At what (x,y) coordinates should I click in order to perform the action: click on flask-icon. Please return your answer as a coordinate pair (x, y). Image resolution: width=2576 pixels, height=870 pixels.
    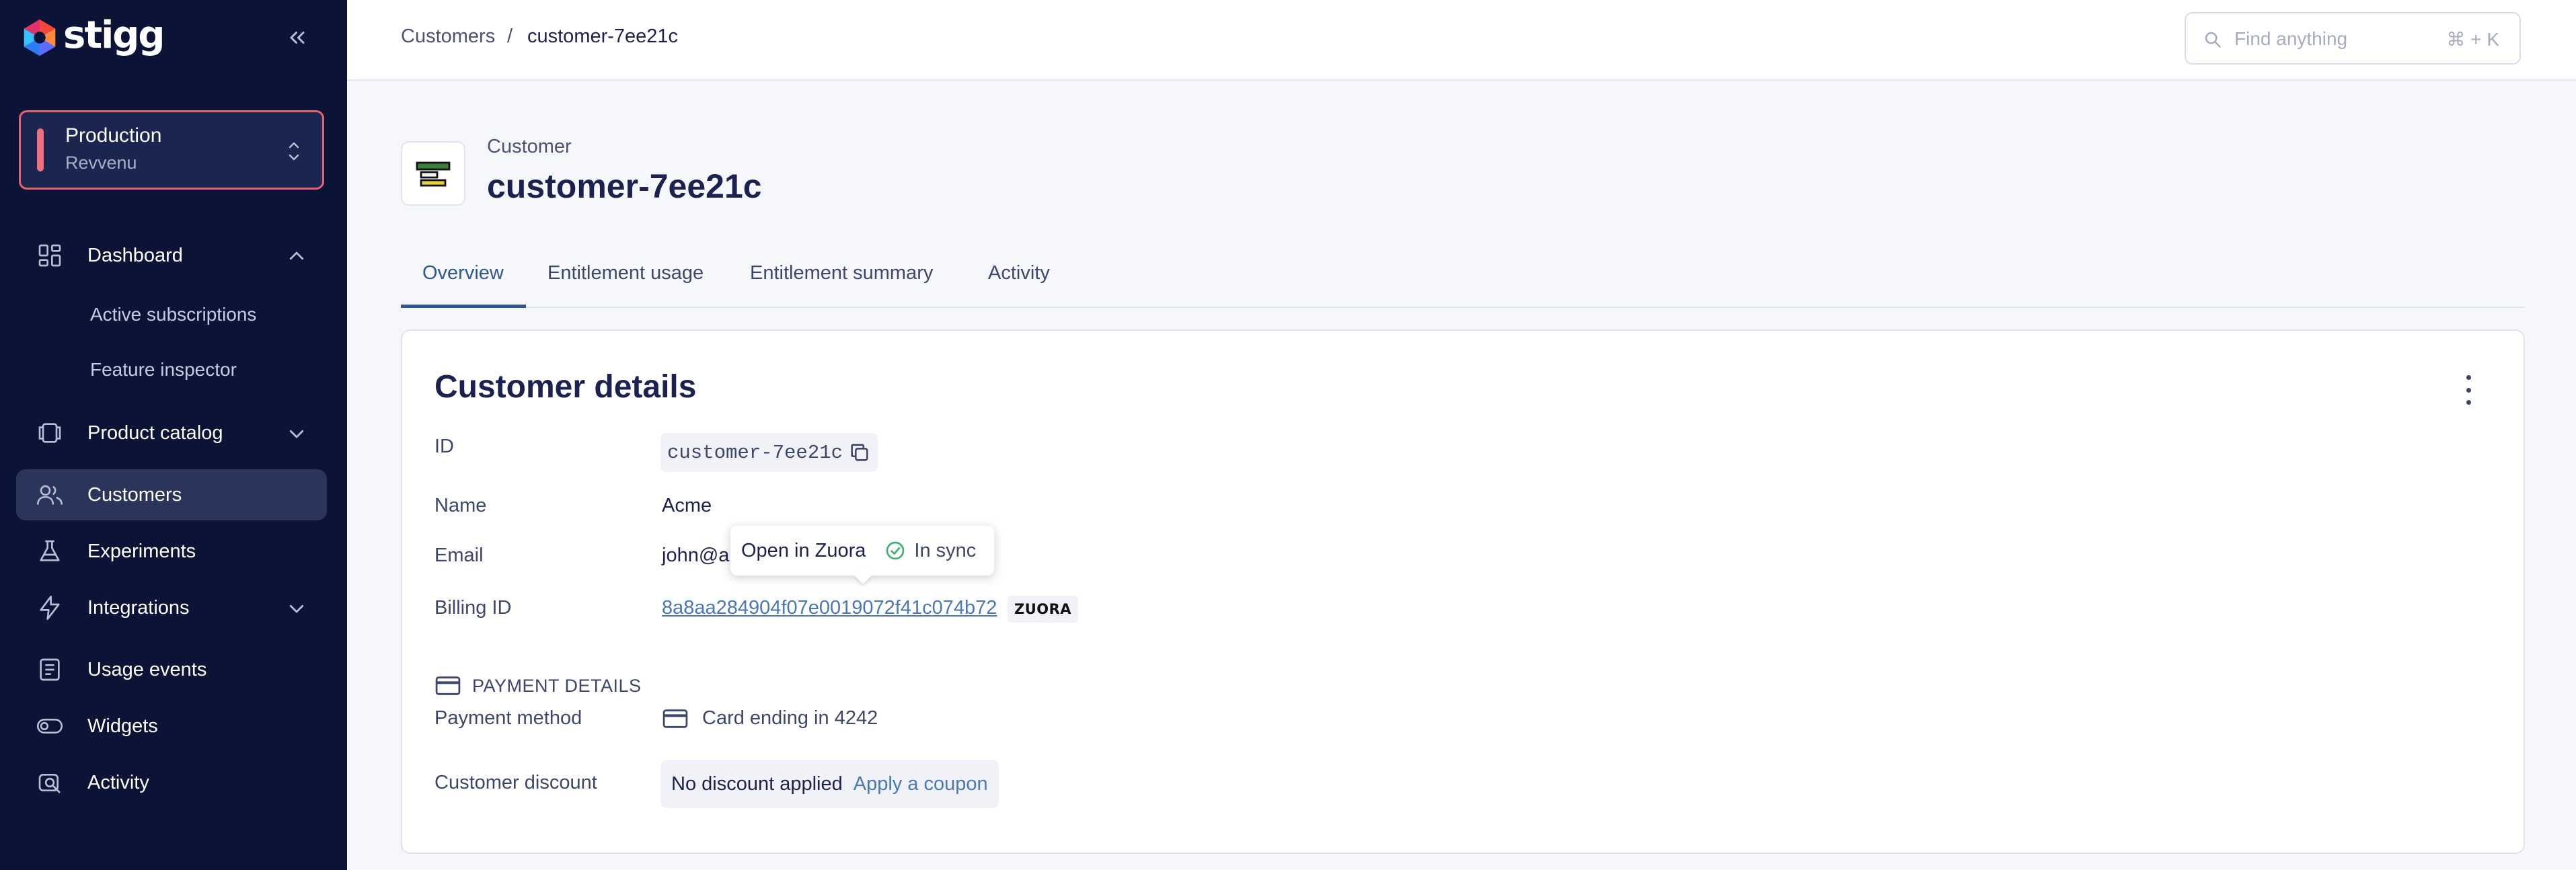
    Looking at the image, I should click on (50, 551).